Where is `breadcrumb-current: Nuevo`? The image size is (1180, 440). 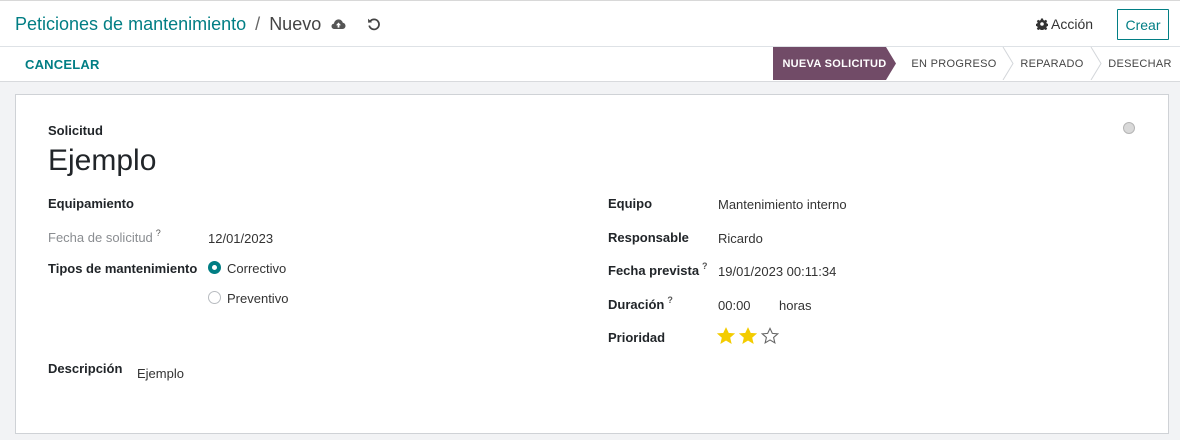
breadcrumb-current: Nuevo is located at coordinates (295, 24).